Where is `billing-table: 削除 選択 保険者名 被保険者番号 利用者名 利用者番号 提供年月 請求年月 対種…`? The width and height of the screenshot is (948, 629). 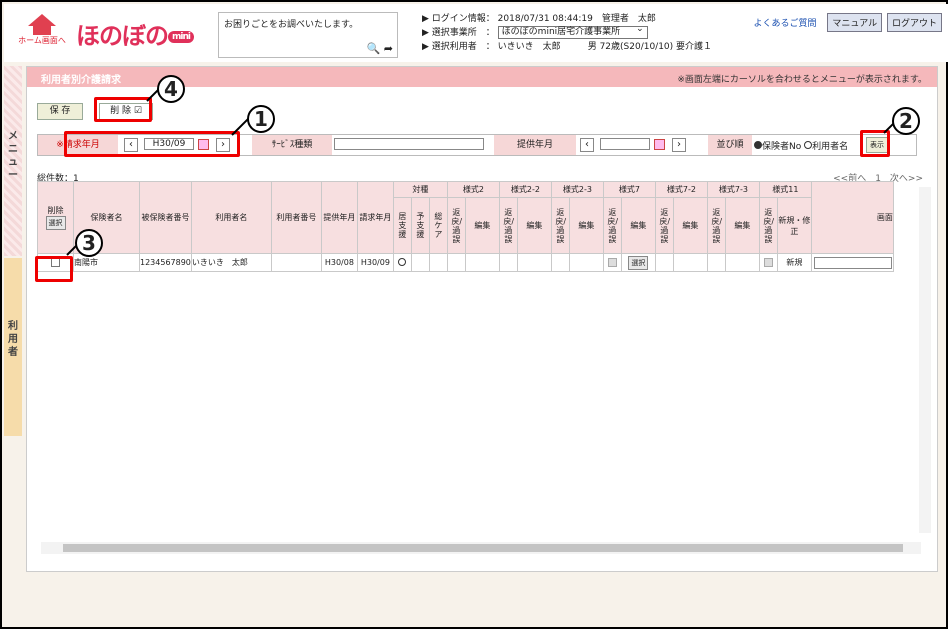 billing-table: 削除 選択 保険者名 被保険者番号 利用者名 利用者番号 提供年月 請求年月 対種… is located at coordinates (465, 226).